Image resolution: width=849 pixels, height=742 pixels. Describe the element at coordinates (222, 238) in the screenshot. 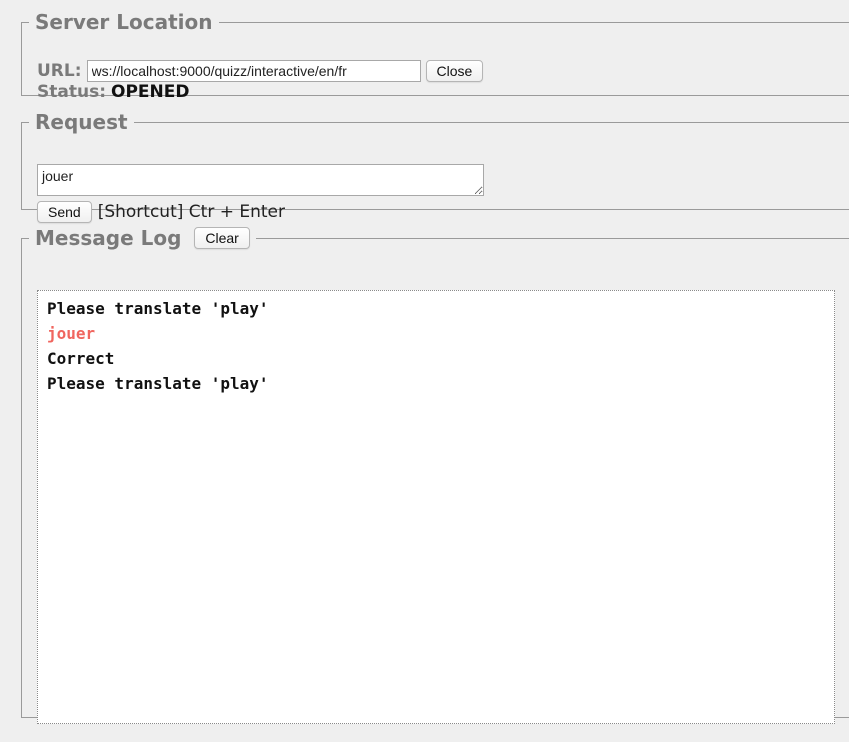

I see `clear-log-button: Clear` at that location.